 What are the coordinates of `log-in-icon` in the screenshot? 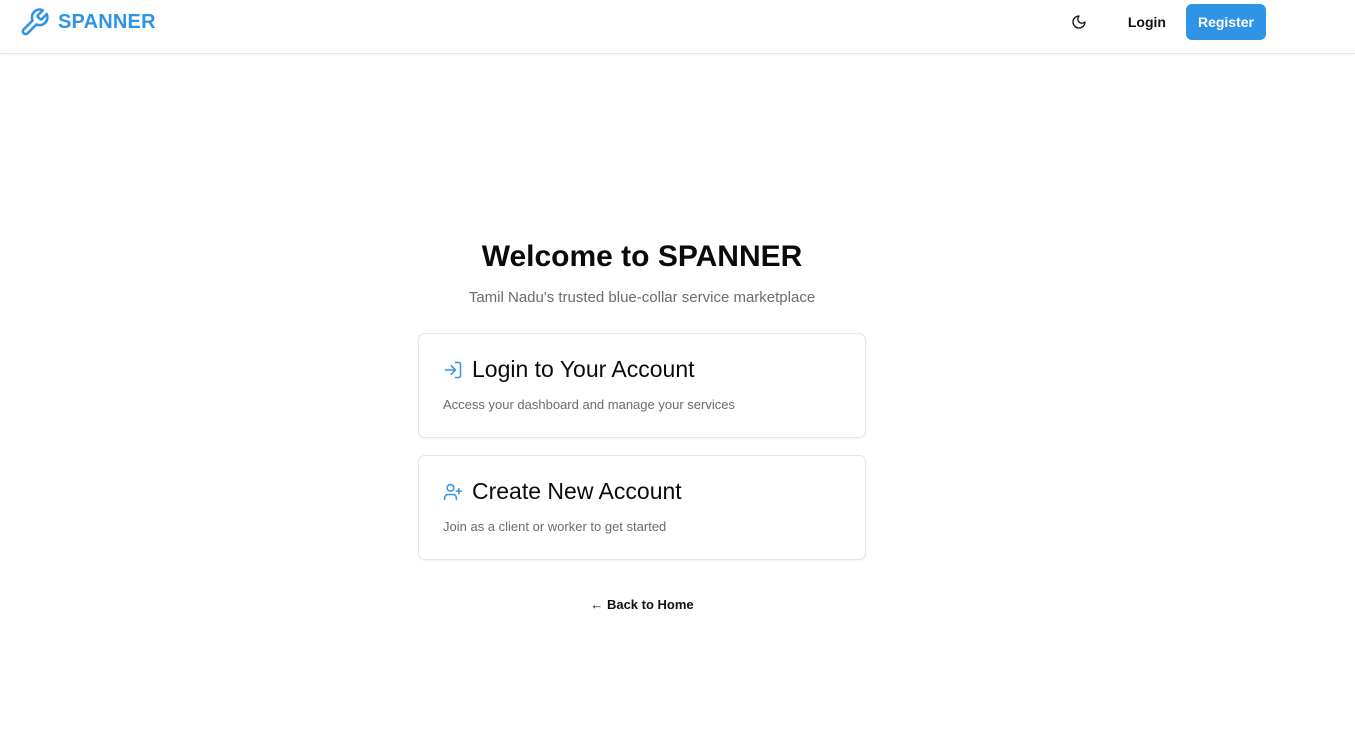 It's located at (453, 369).